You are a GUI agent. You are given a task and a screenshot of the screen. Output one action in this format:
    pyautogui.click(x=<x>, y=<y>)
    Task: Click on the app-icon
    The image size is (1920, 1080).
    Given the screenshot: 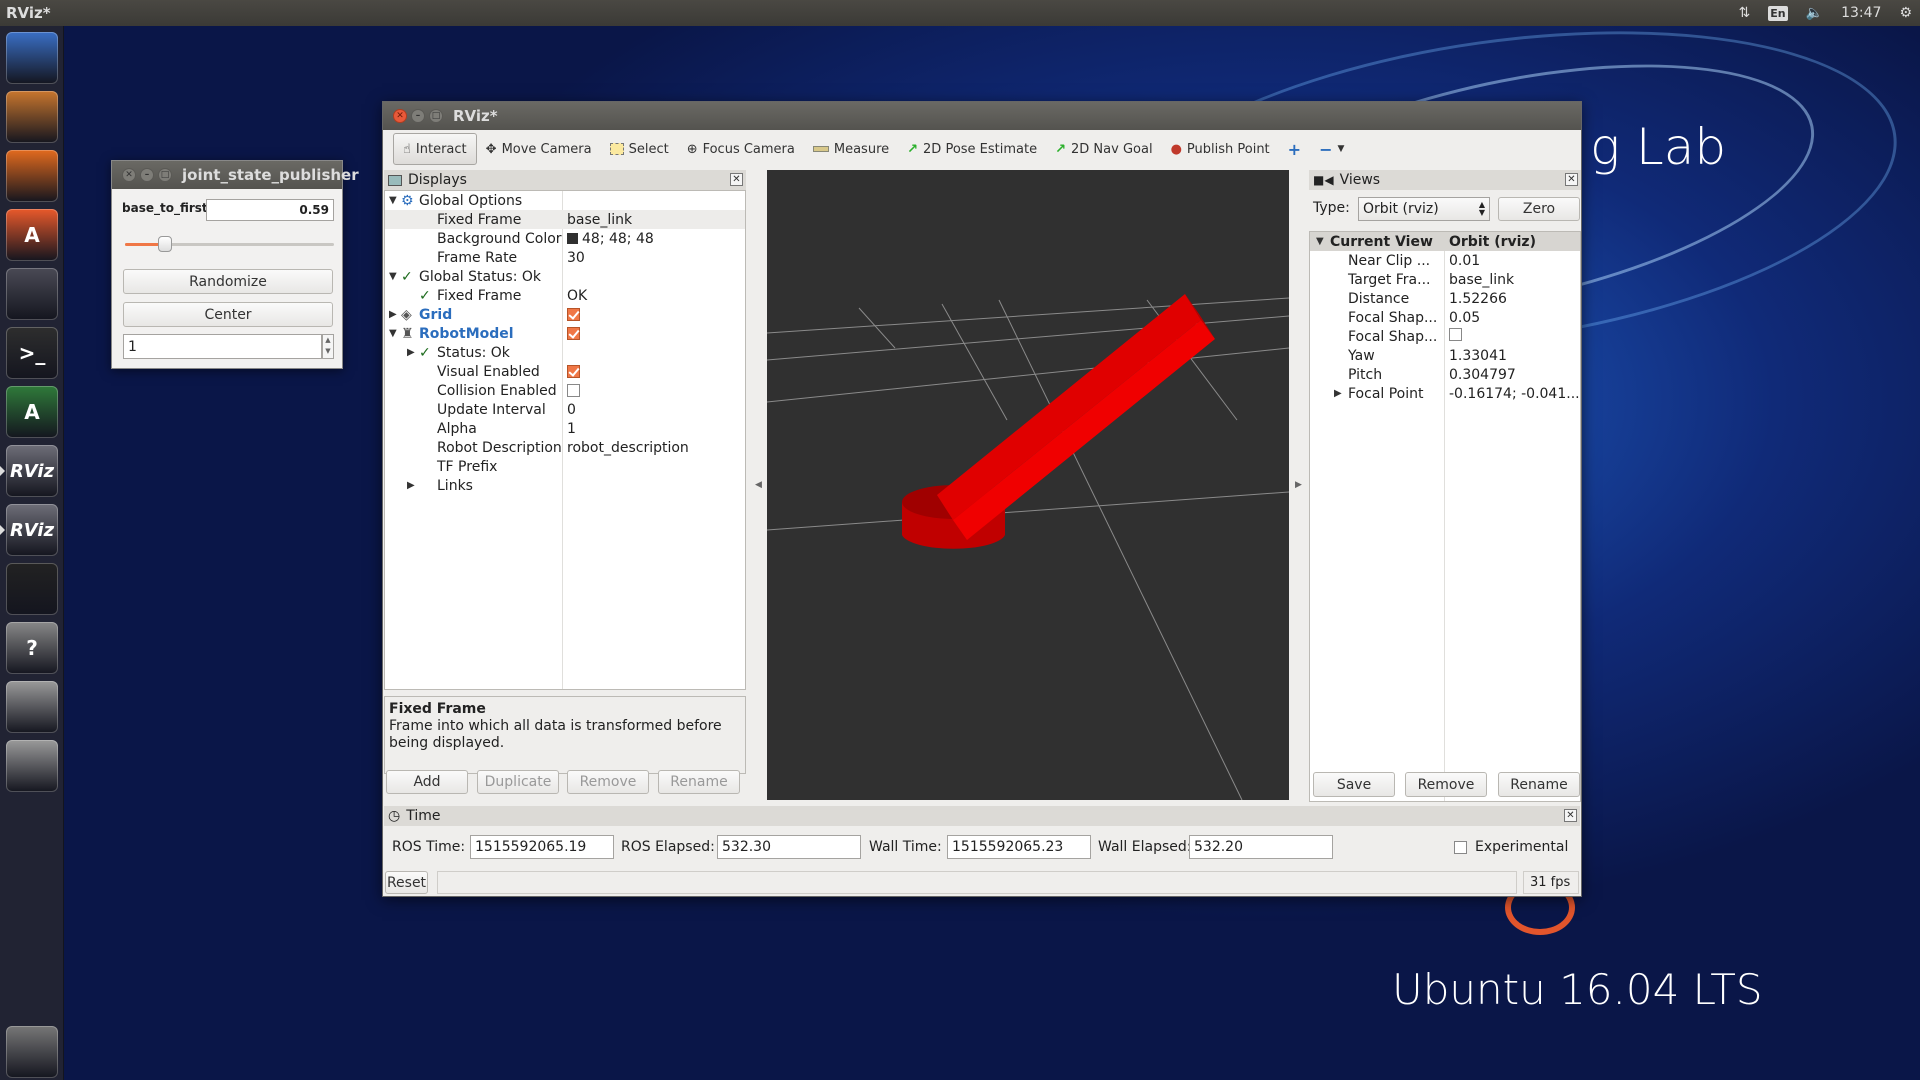 What is the action you would take?
    pyautogui.click(x=32, y=589)
    